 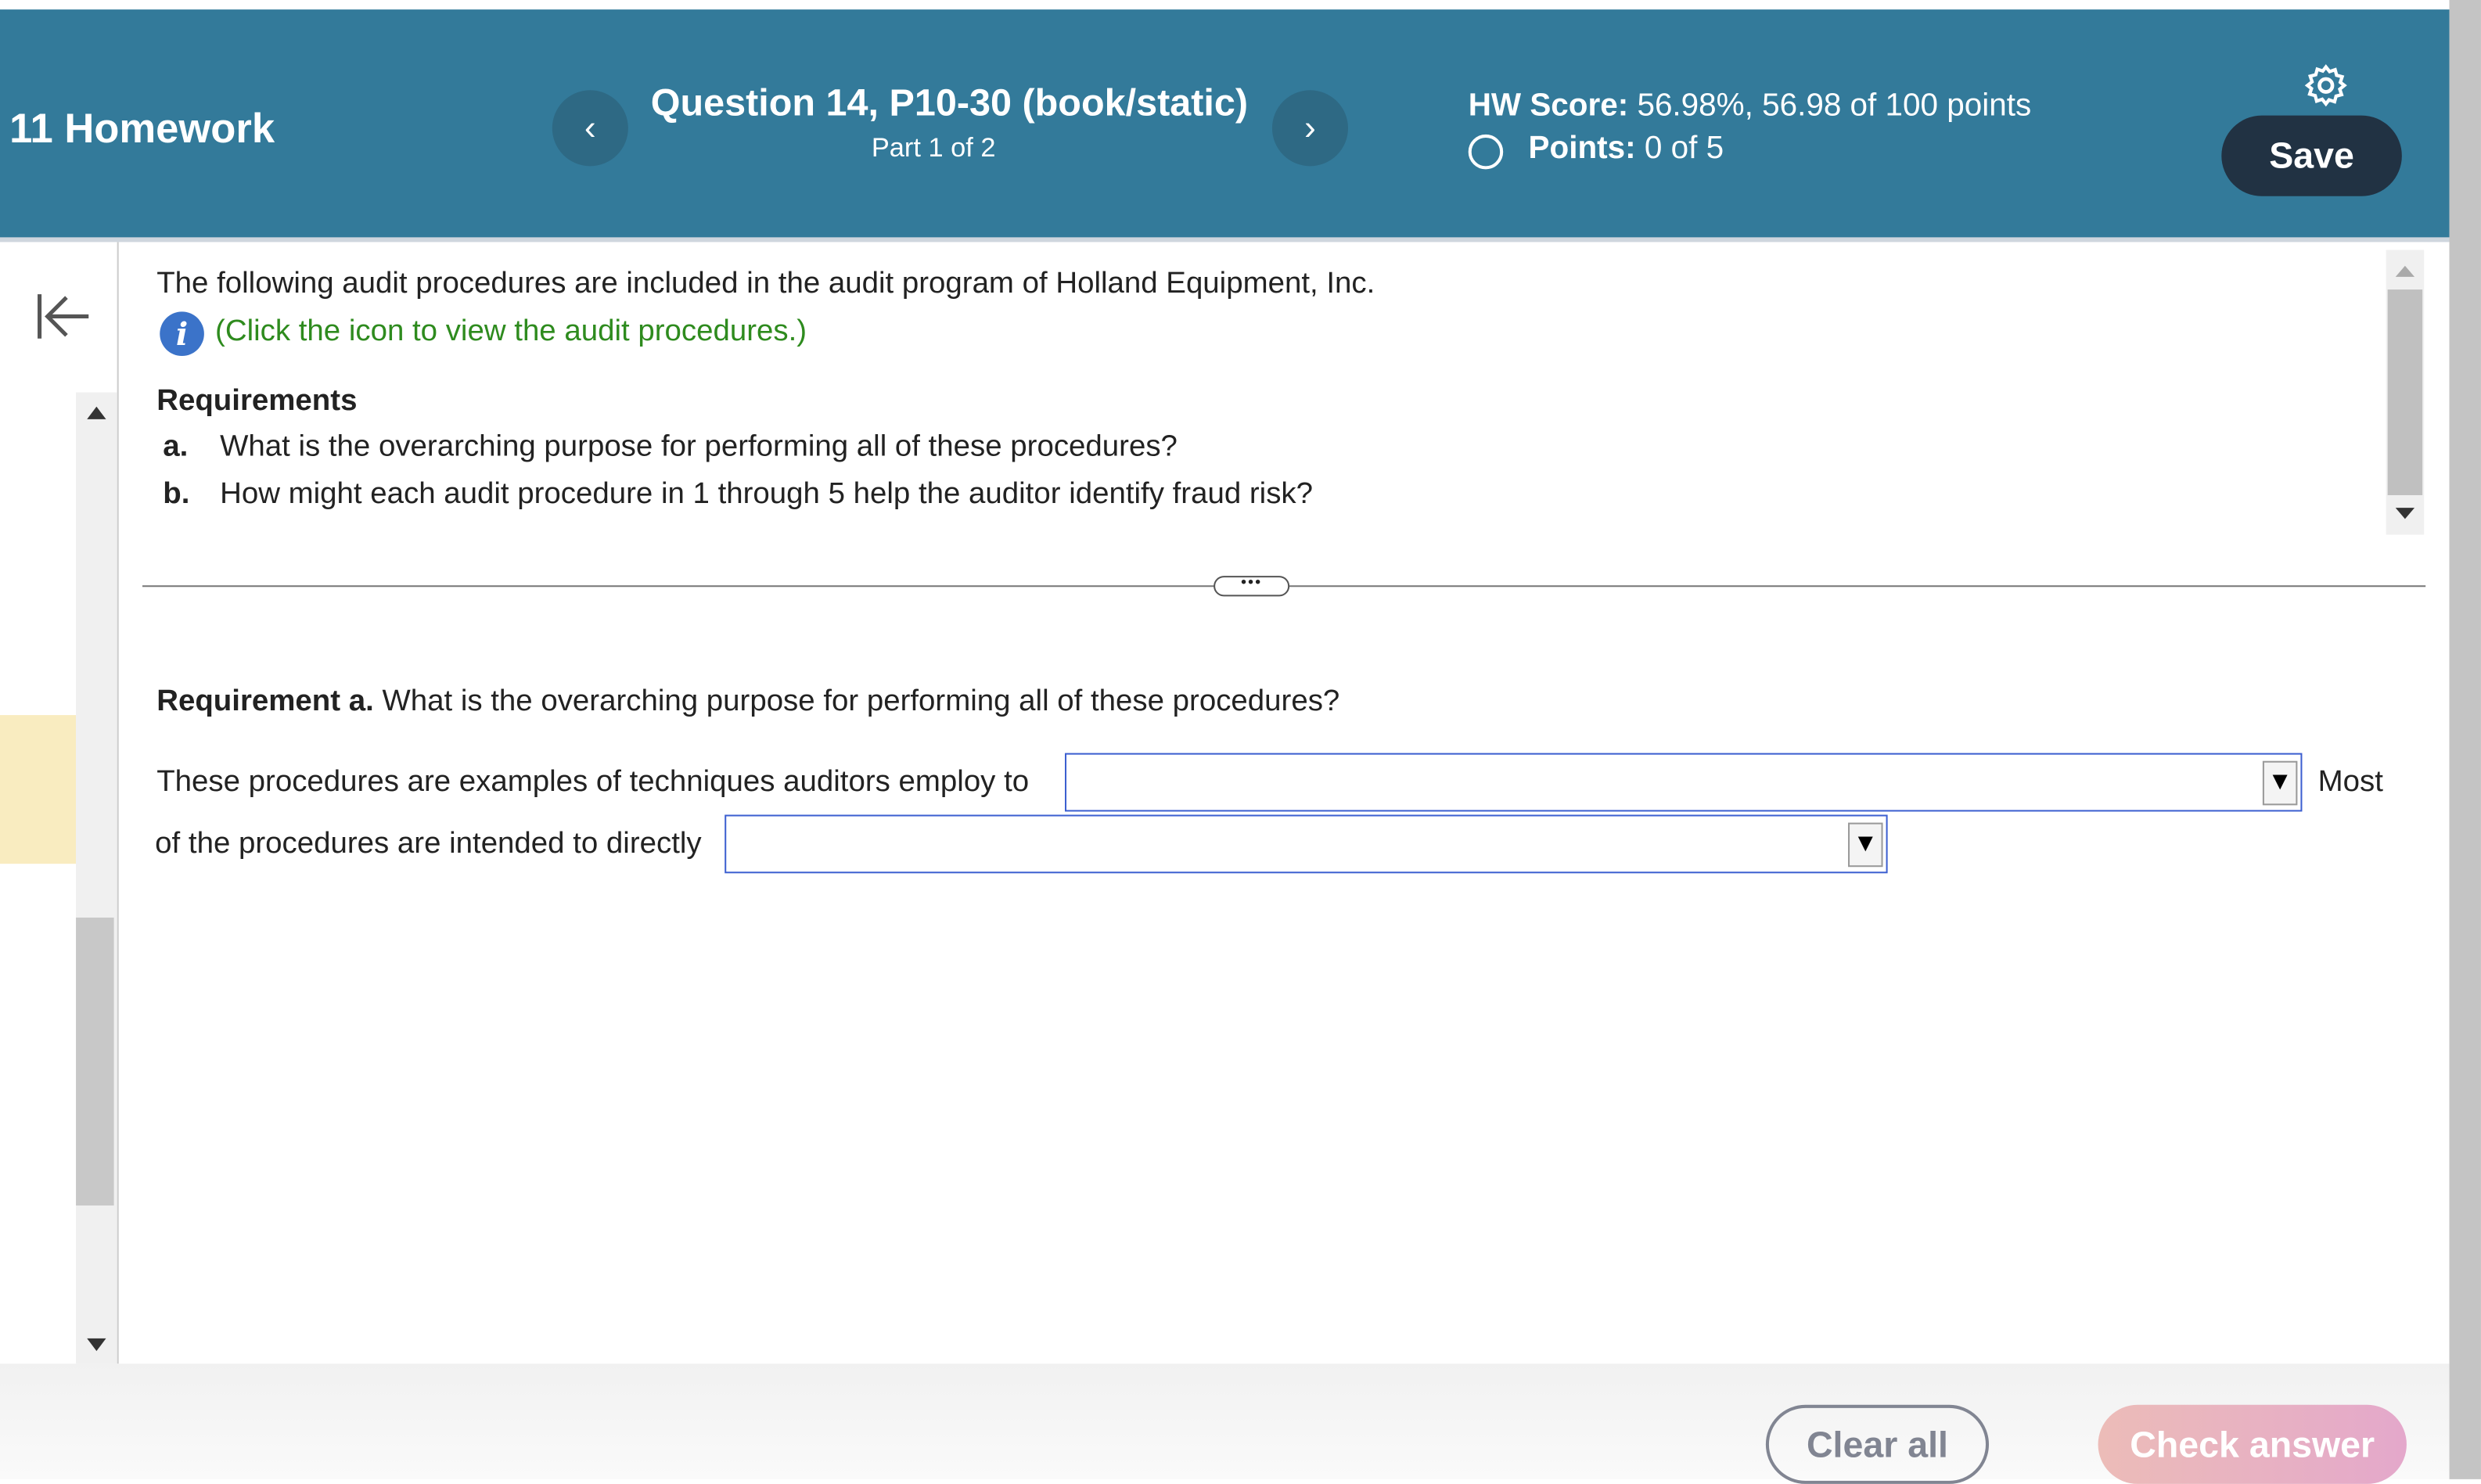 What do you see at coordinates (63, 316) in the screenshot?
I see `collapse-left-icon` at bounding box center [63, 316].